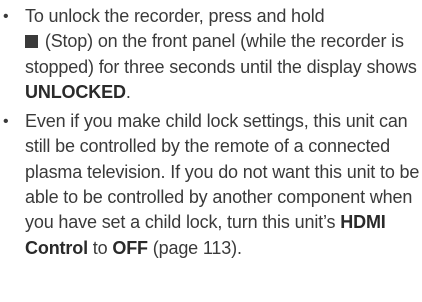 This screenshot has height=302, width=422. Describe the element at coordinates (194, 247) in the screenshot. I see `page-reference: (page 113).` at that location.